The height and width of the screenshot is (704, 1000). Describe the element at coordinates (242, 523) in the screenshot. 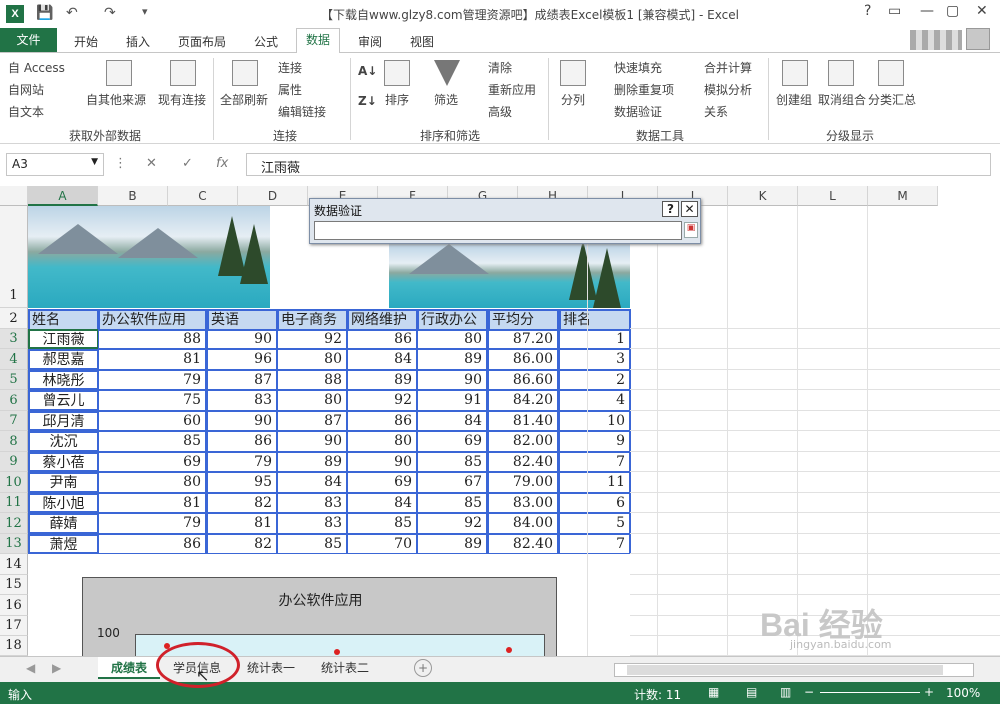

I see `score-cell: 81` at that location.